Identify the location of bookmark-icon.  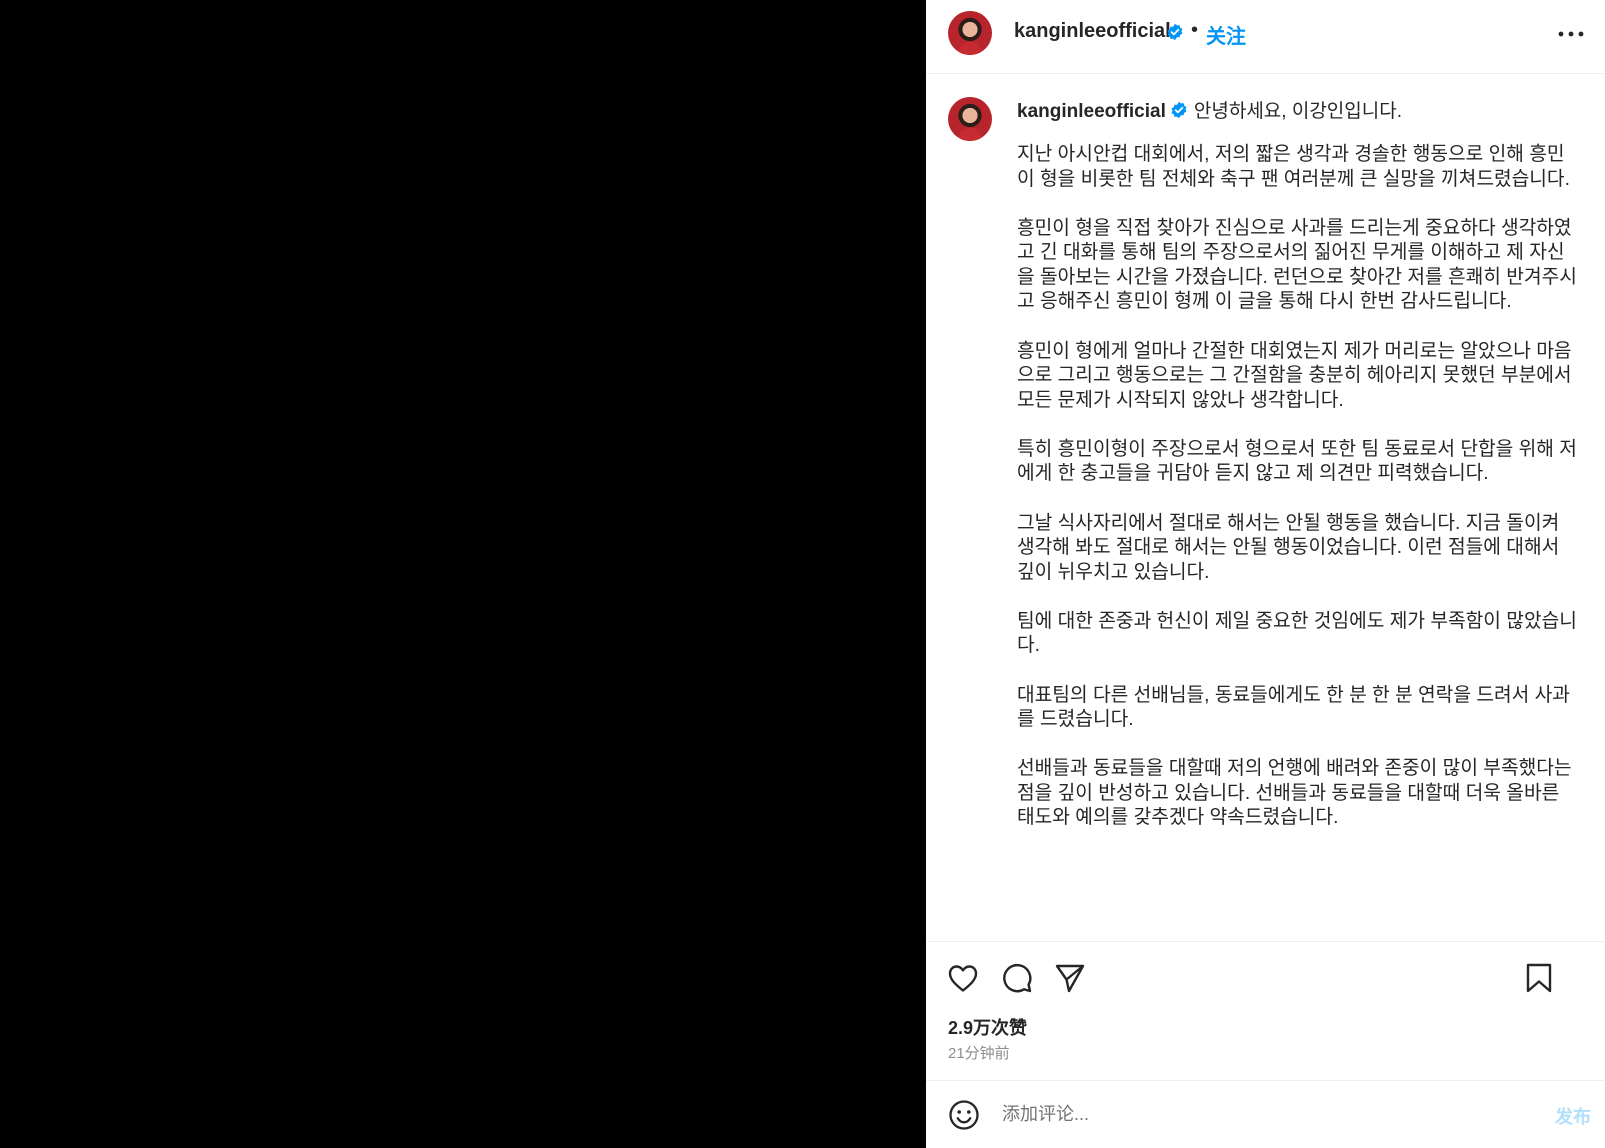
(1539, 978).